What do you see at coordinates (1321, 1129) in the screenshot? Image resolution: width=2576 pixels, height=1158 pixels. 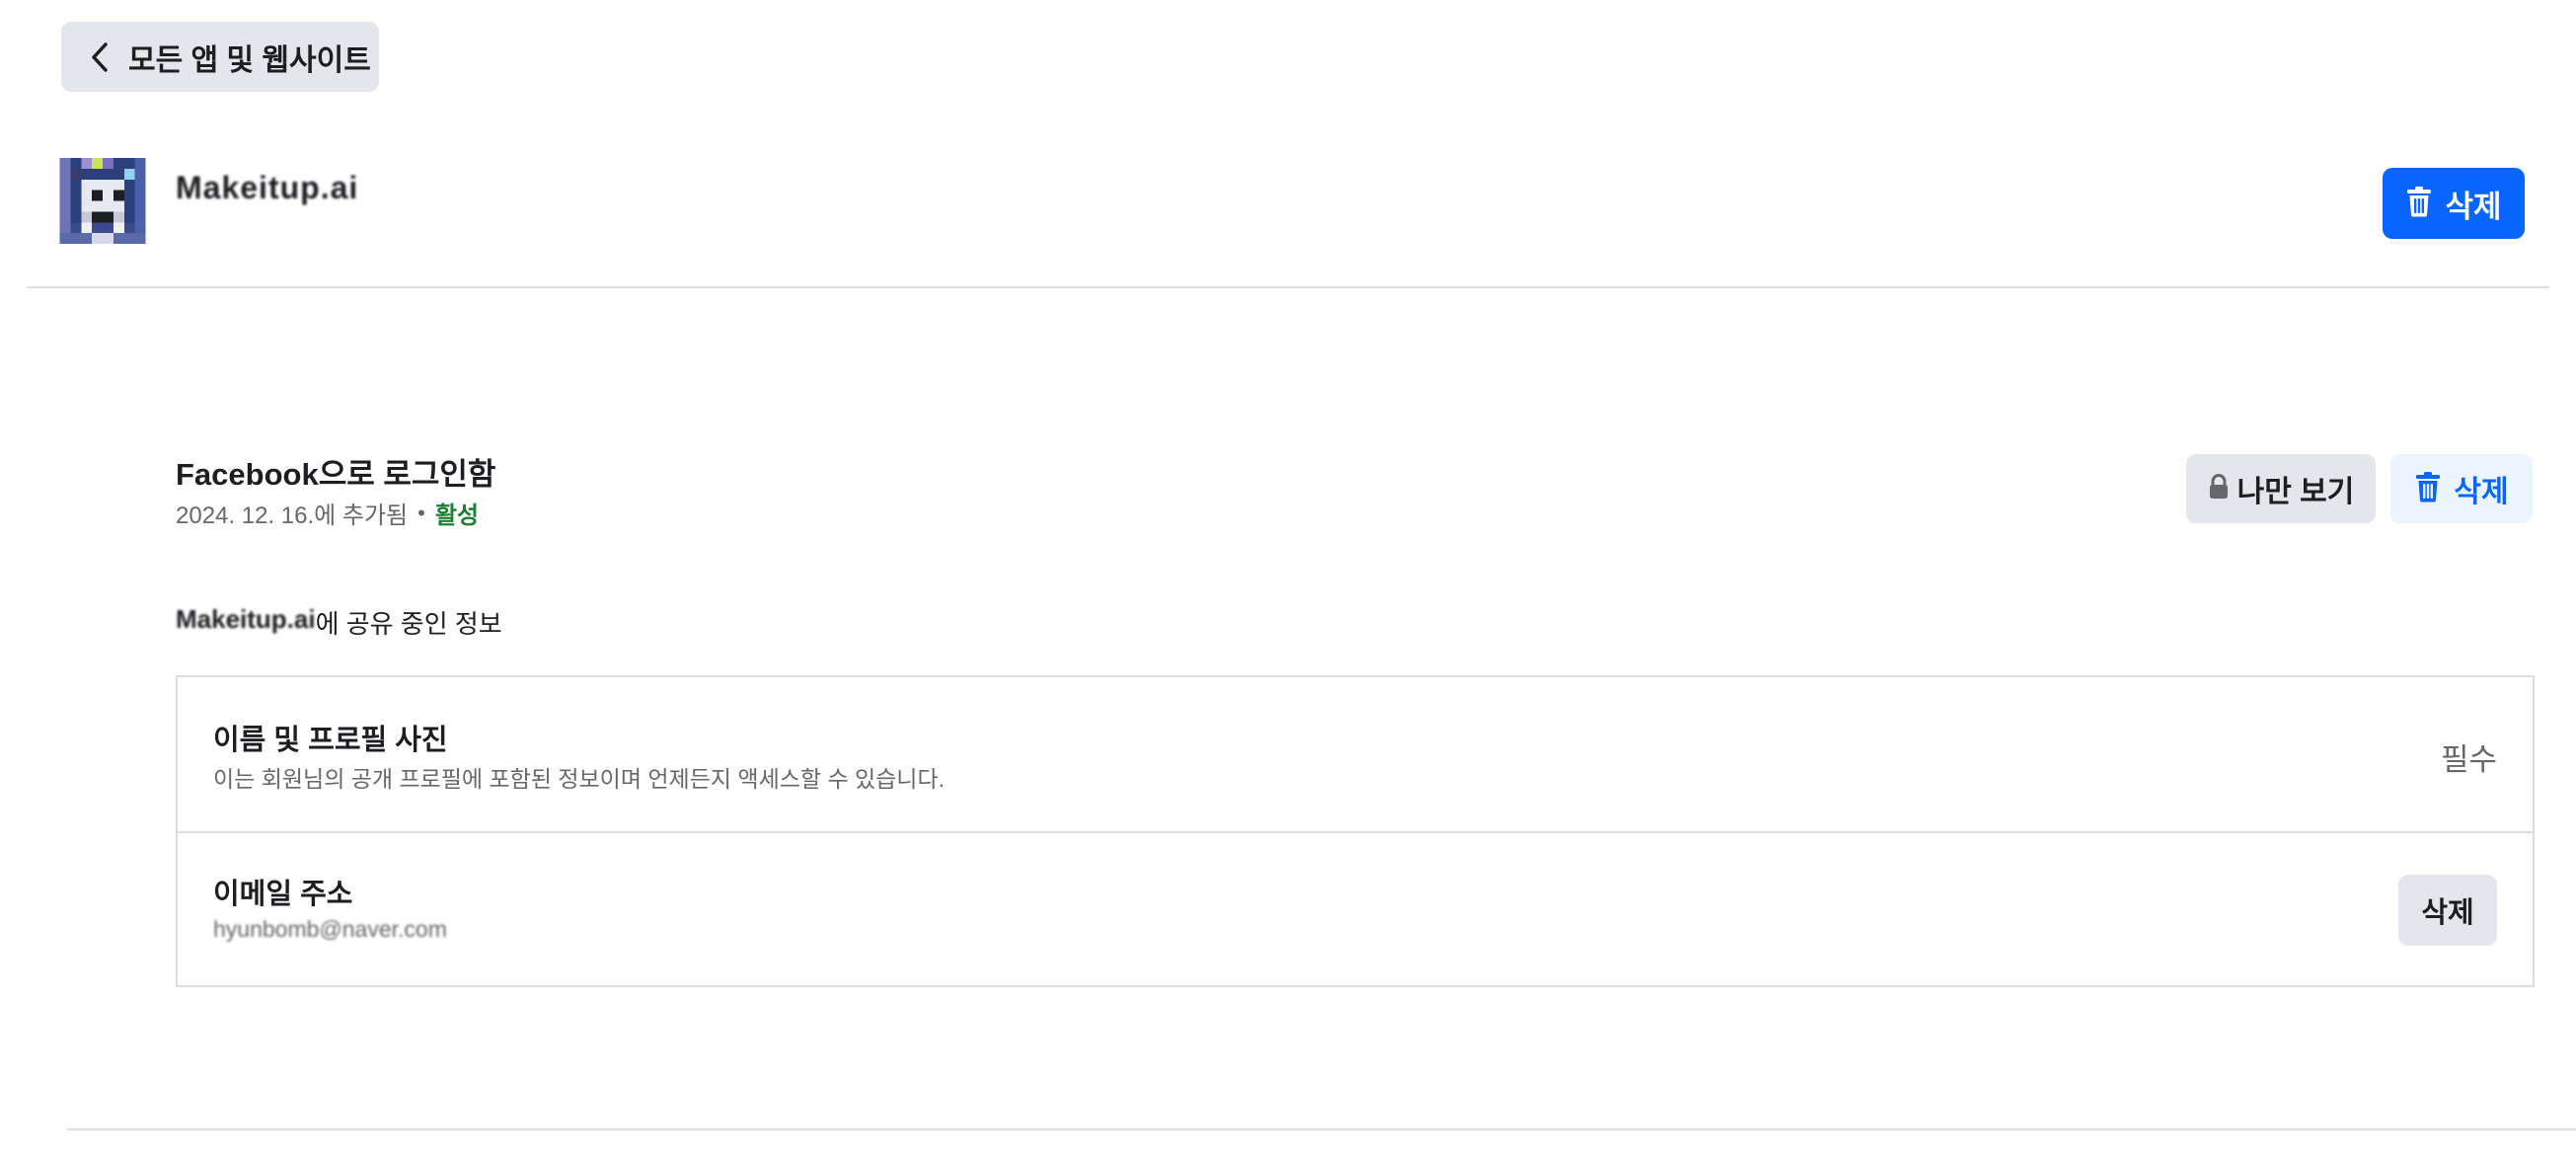 I see `bottom-divider` at bounding box center [1321, 1129].